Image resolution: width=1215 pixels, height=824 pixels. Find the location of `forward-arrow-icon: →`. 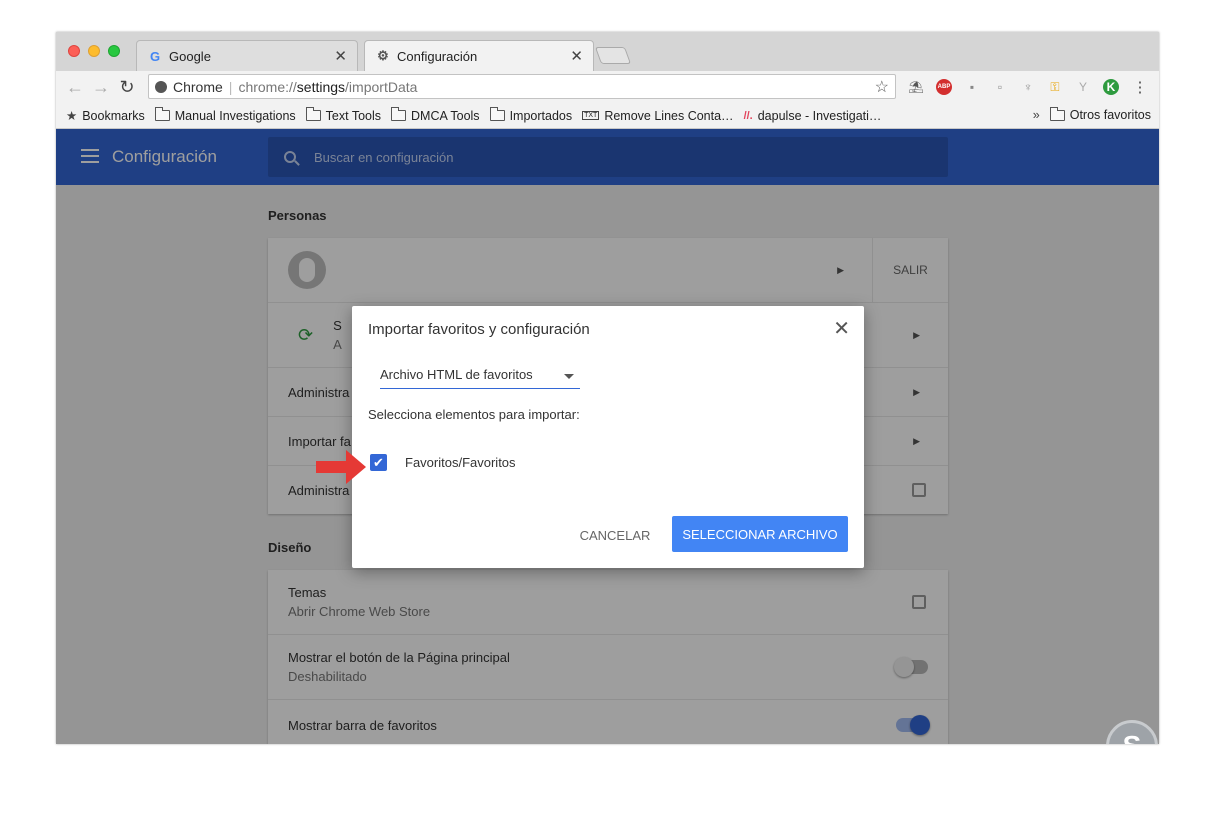

forward-arrow-icon: → is located at coordinates (101, 87).